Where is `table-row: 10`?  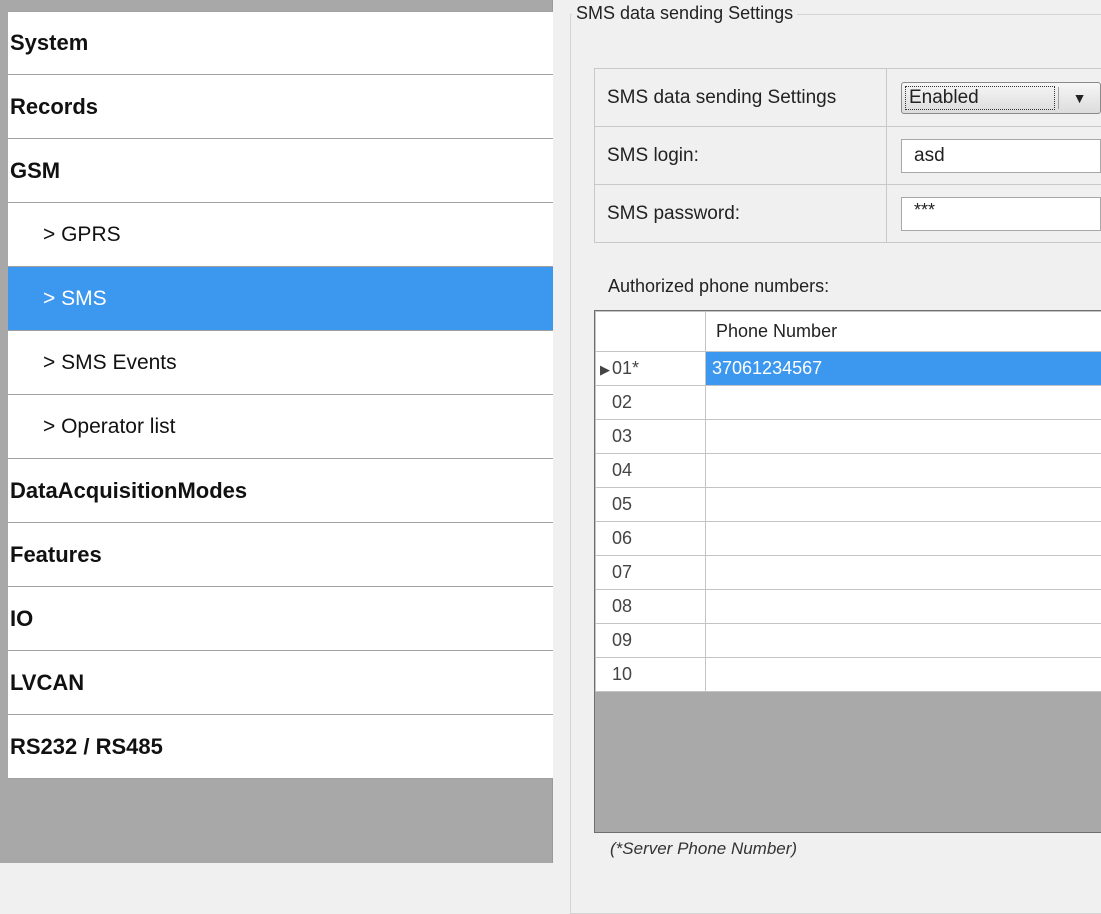
table-row: 10 is located at coordinates (848, 675).